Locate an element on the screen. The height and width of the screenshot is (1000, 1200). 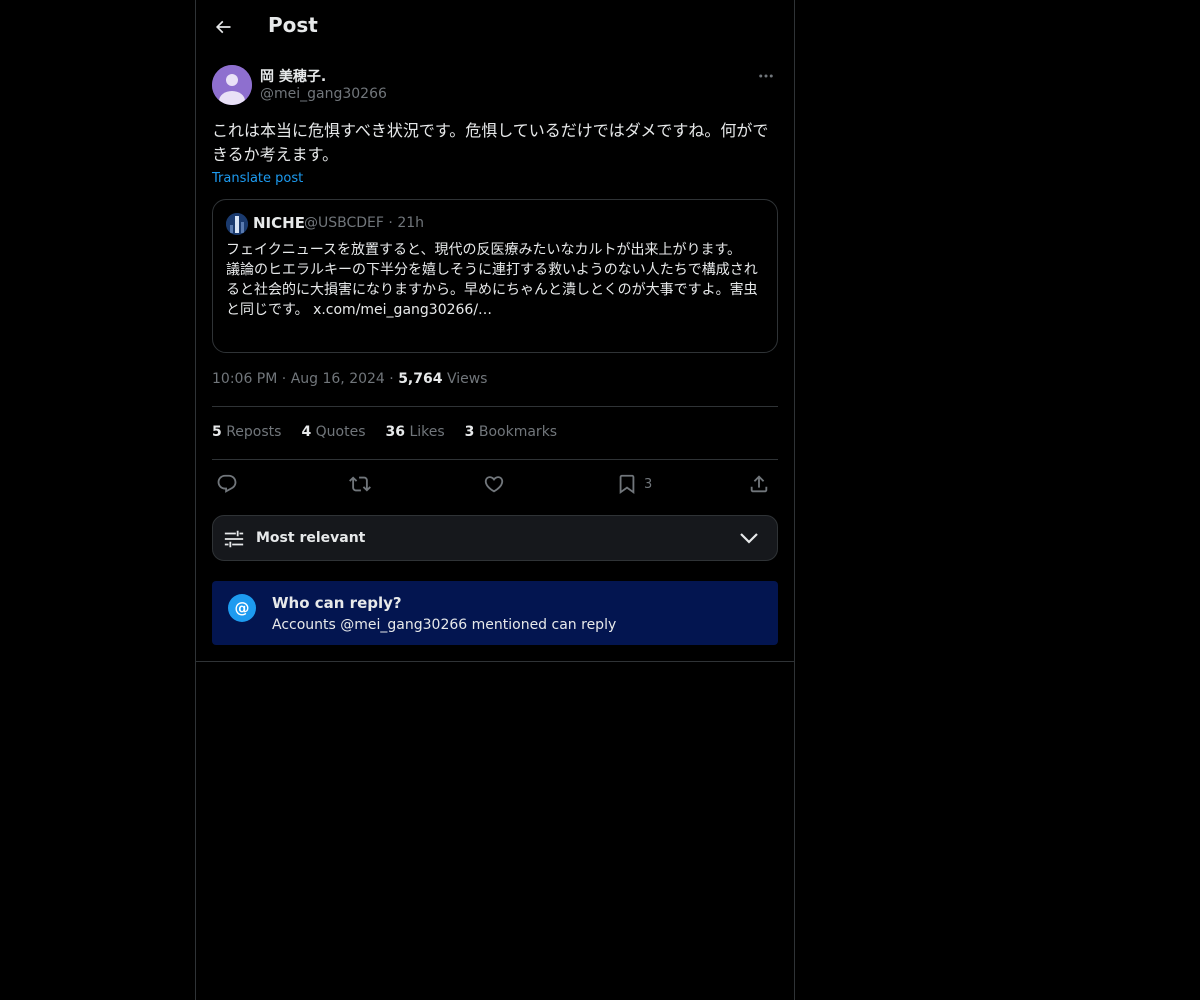
share-button is located at coordinates (759, 484).